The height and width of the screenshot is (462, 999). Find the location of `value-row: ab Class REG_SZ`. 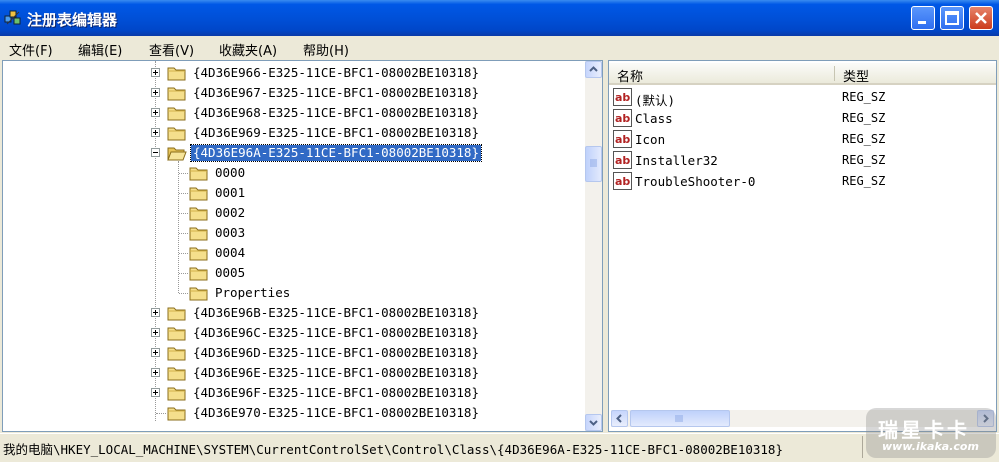

value-row: ab Class REG_SZ is located at coordinates (803, 118).